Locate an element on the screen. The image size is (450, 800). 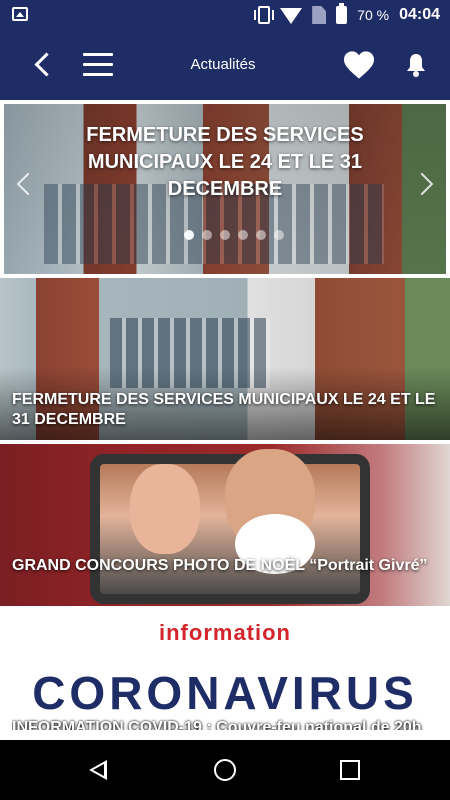
clock: 04:04 is located at coordinates (419, 14).